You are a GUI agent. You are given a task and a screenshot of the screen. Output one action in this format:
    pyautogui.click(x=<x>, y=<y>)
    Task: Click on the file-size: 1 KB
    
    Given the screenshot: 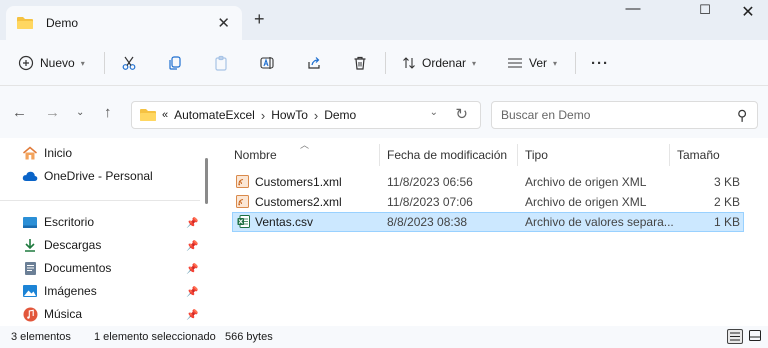 What is the action you would take?
    pyautogui.click(x=726, y=222)
    